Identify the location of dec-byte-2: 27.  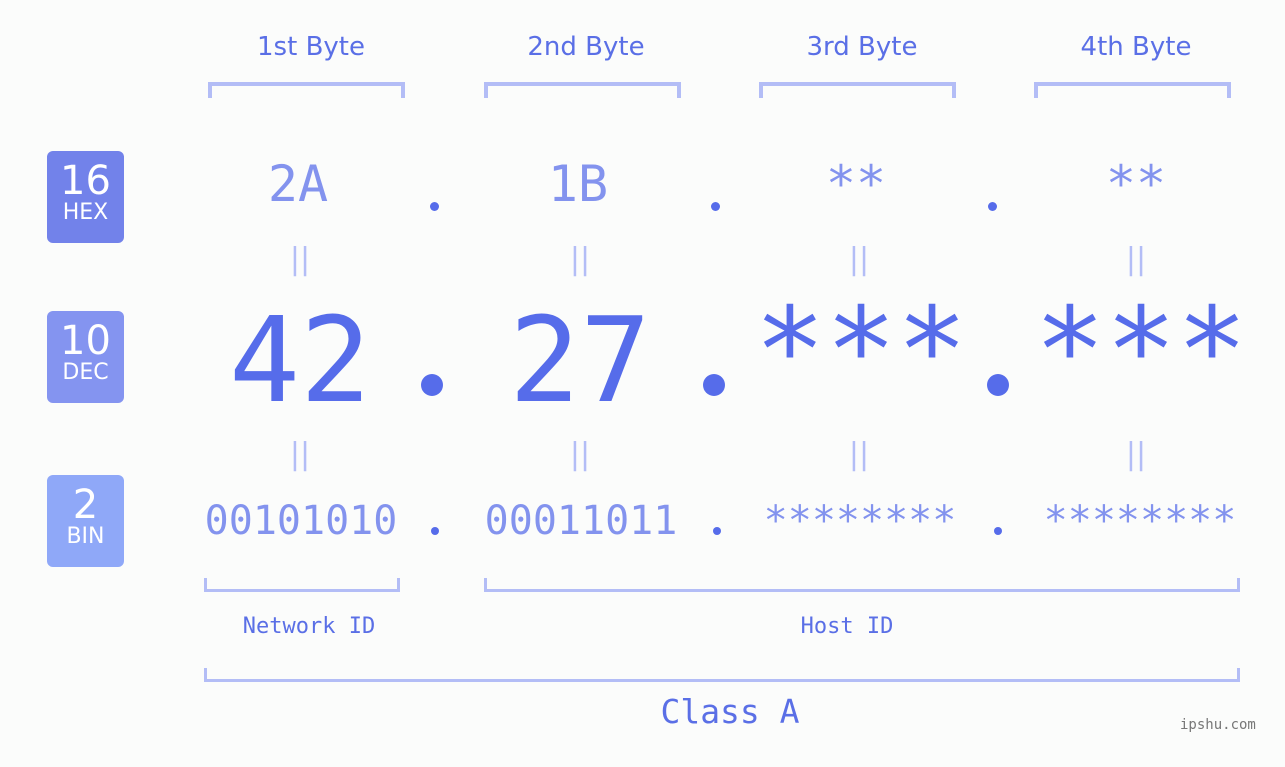
(580, 360).